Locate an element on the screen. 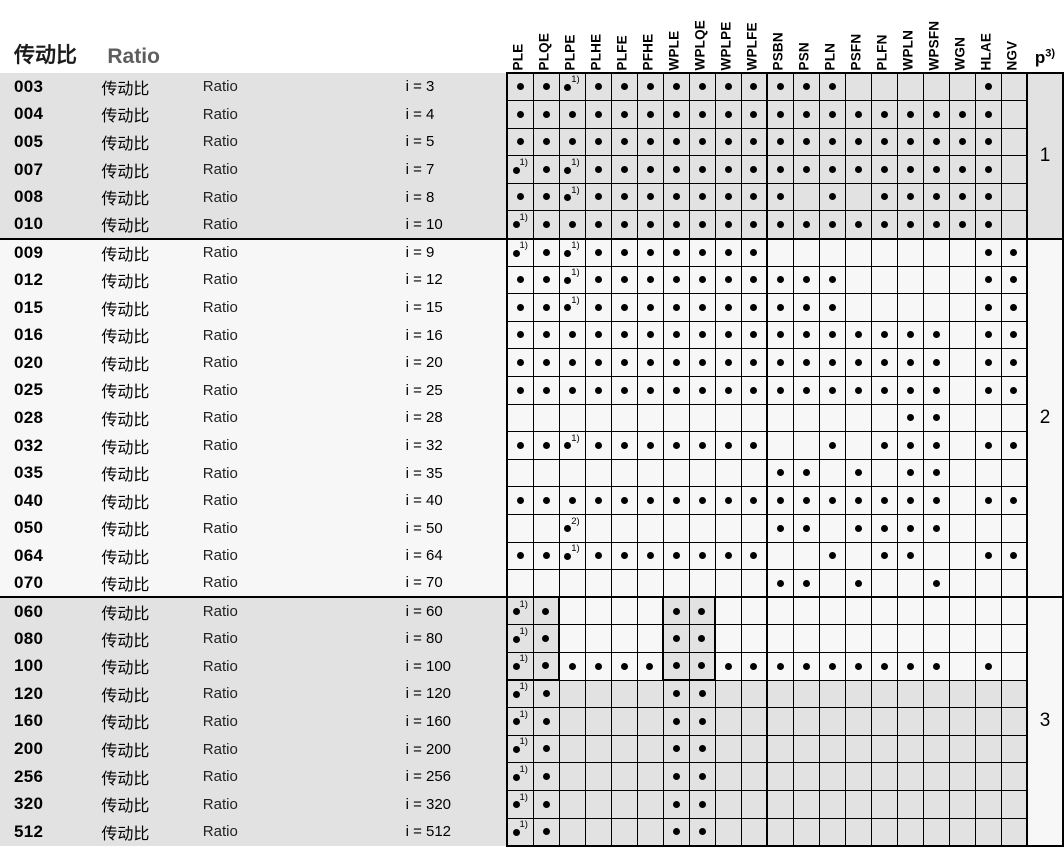  column-header-label: HLAE is located at coordinates (986, 51).